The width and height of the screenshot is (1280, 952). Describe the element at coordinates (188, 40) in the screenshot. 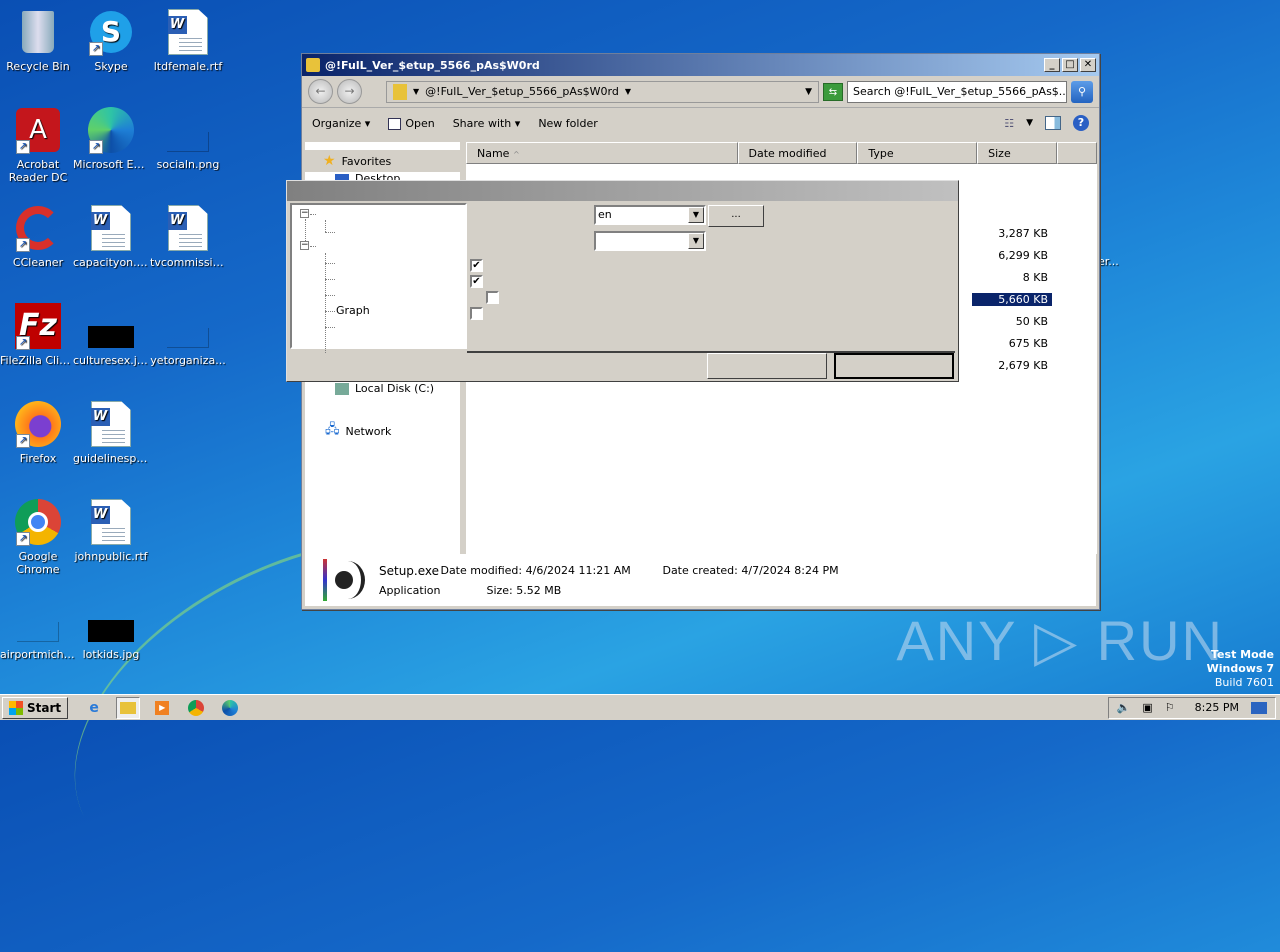

I see `desktop-icon-ltdfemale: W ltdfemale.rtf` at that location.